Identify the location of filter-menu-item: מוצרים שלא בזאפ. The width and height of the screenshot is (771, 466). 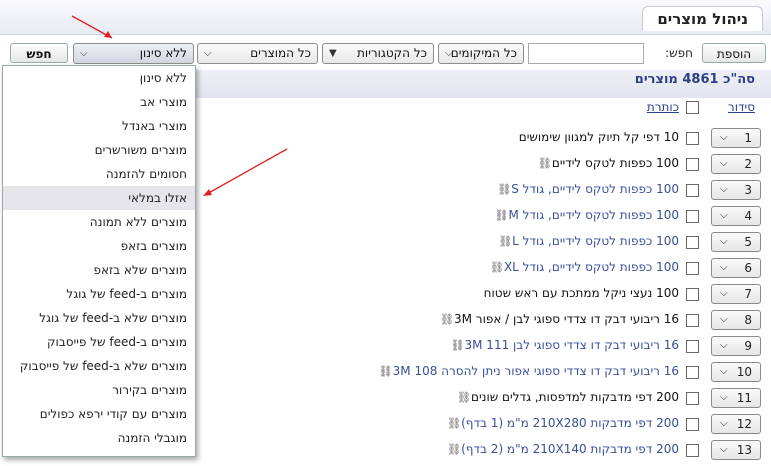
(99, 270).